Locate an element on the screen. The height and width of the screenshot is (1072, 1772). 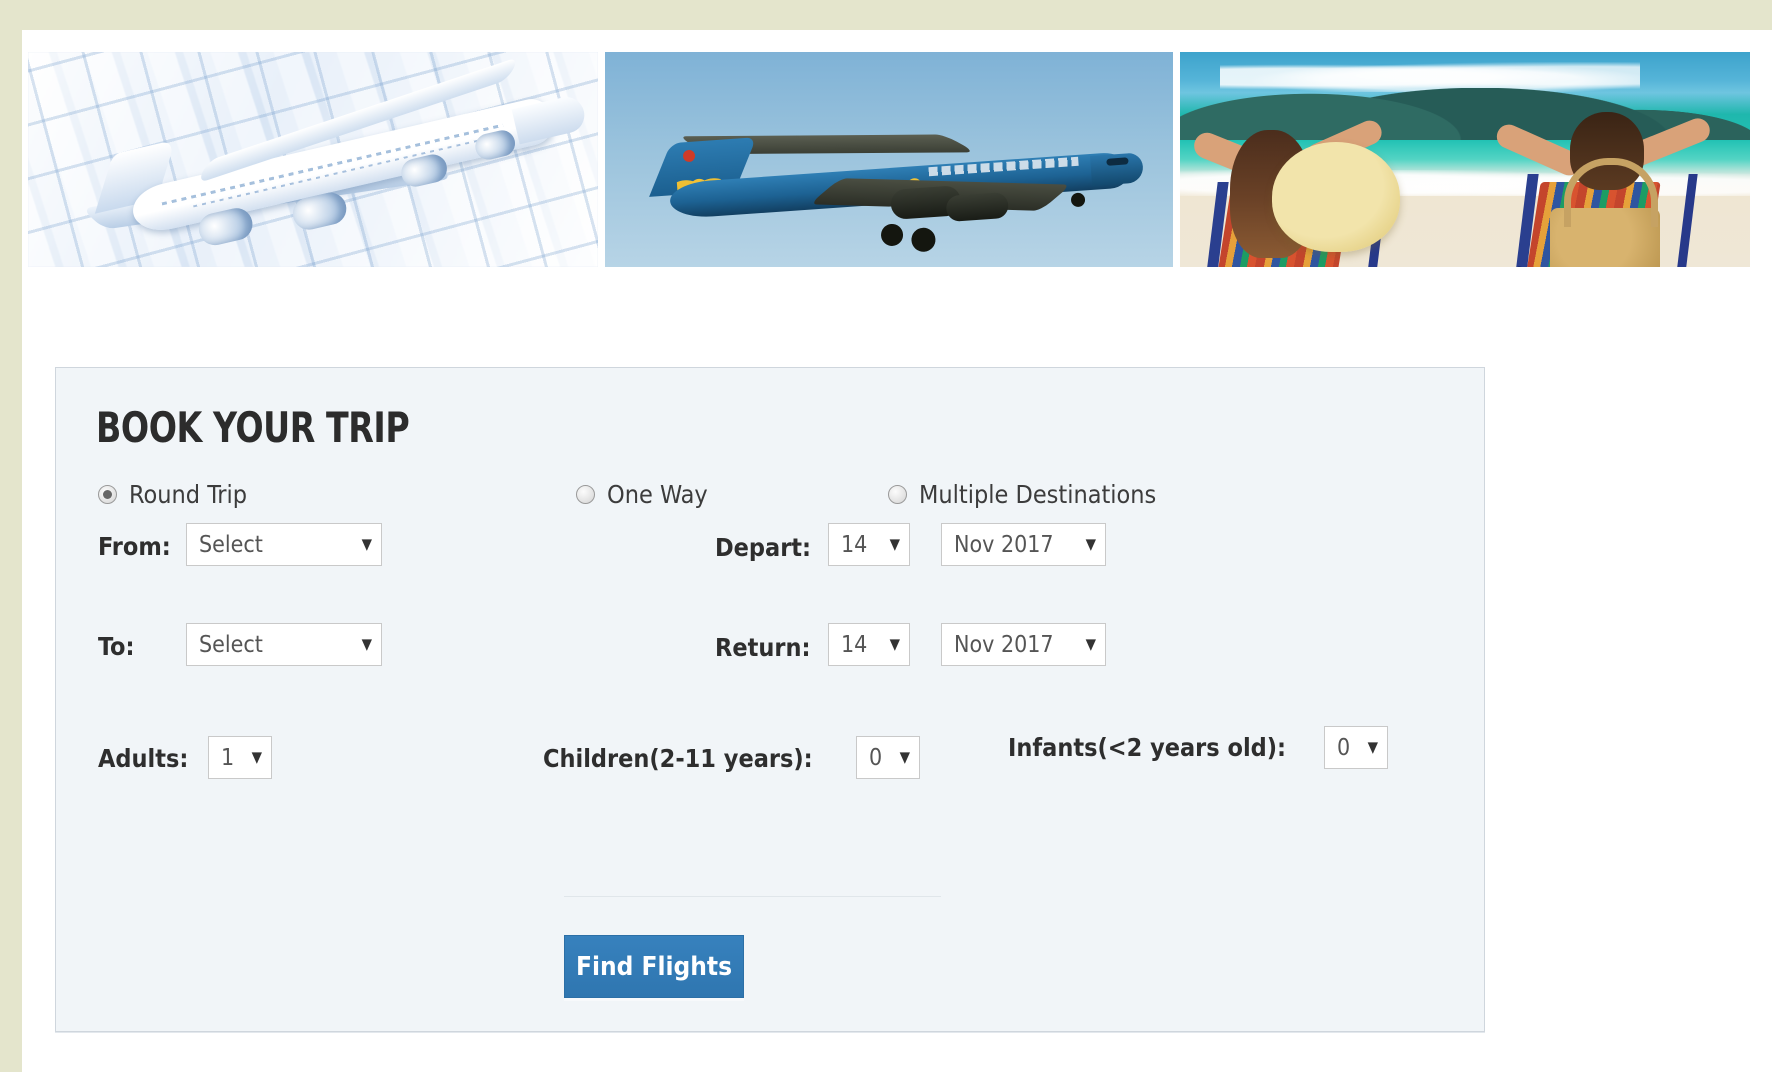
beach-chair-left is located at coordinates (1295, 191).